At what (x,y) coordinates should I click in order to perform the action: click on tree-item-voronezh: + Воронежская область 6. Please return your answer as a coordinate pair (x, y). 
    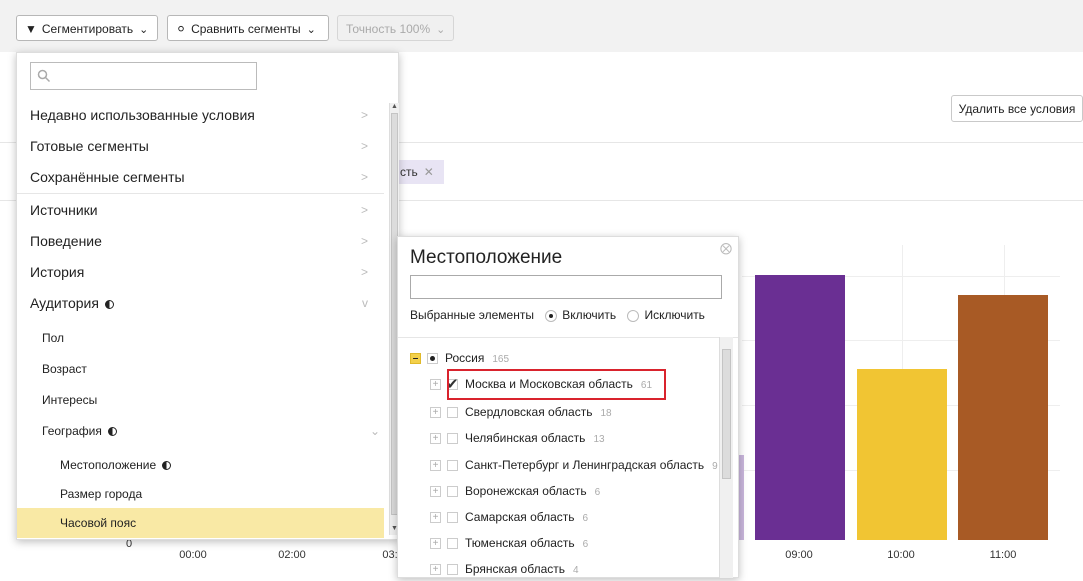
    Looking at the image, I should click on (515, 491).